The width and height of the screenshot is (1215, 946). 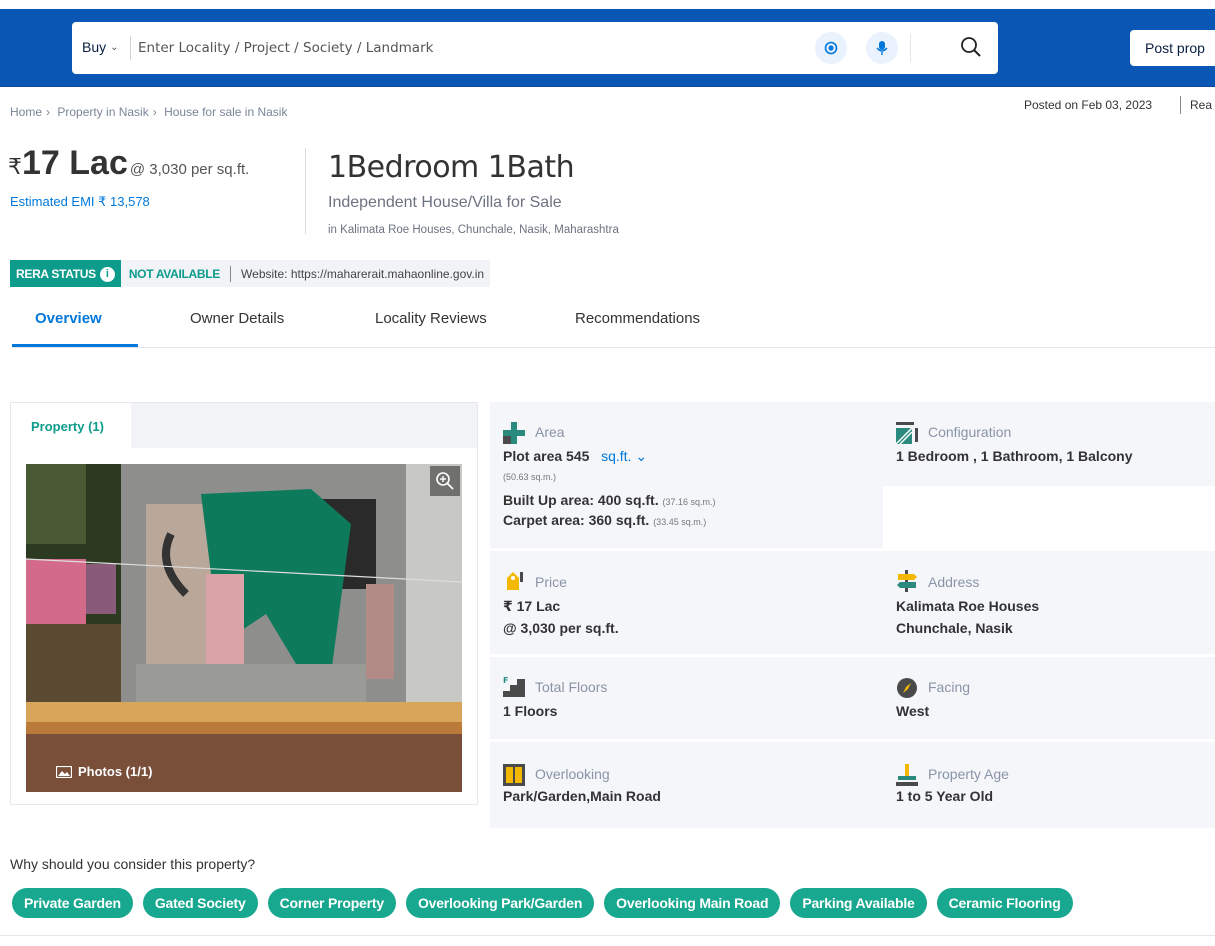 What do you see at coordinates (582, 796) in the screenshot?
I see `overlooking-value: Park/Garden,Main Road` at bounding box center [582, 796].